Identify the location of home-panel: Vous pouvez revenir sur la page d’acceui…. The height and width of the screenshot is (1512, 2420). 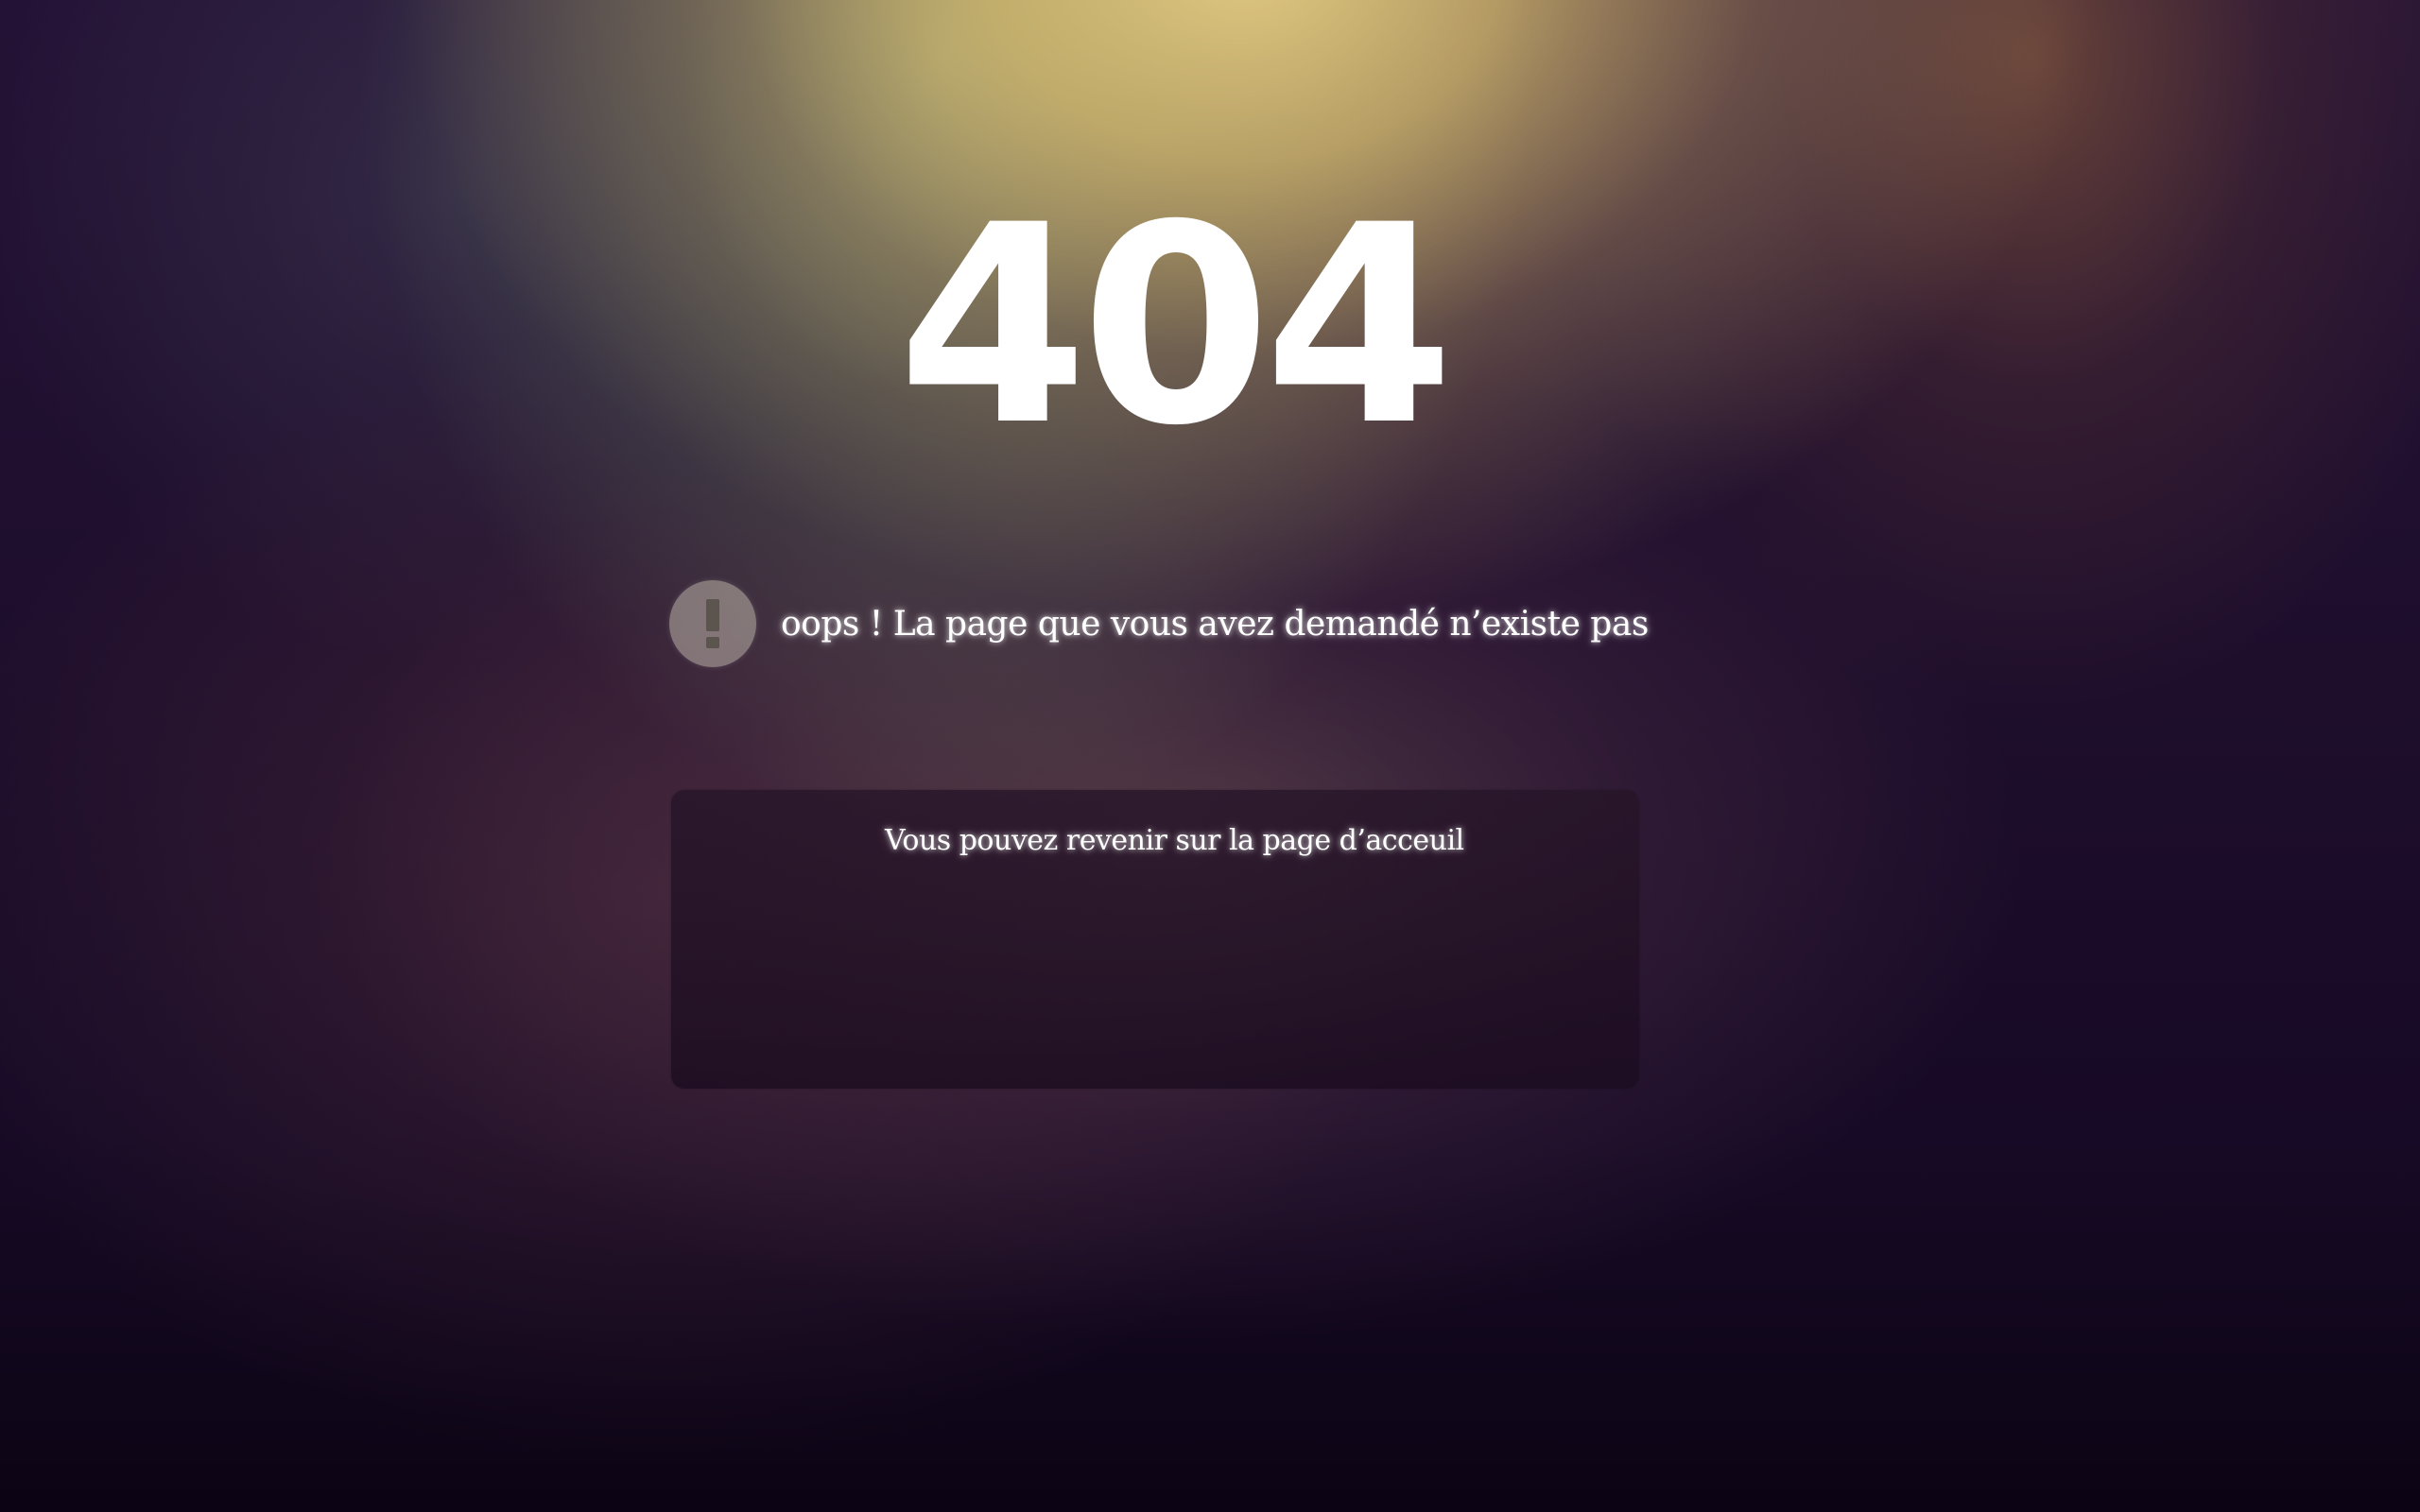
(1155, 939).